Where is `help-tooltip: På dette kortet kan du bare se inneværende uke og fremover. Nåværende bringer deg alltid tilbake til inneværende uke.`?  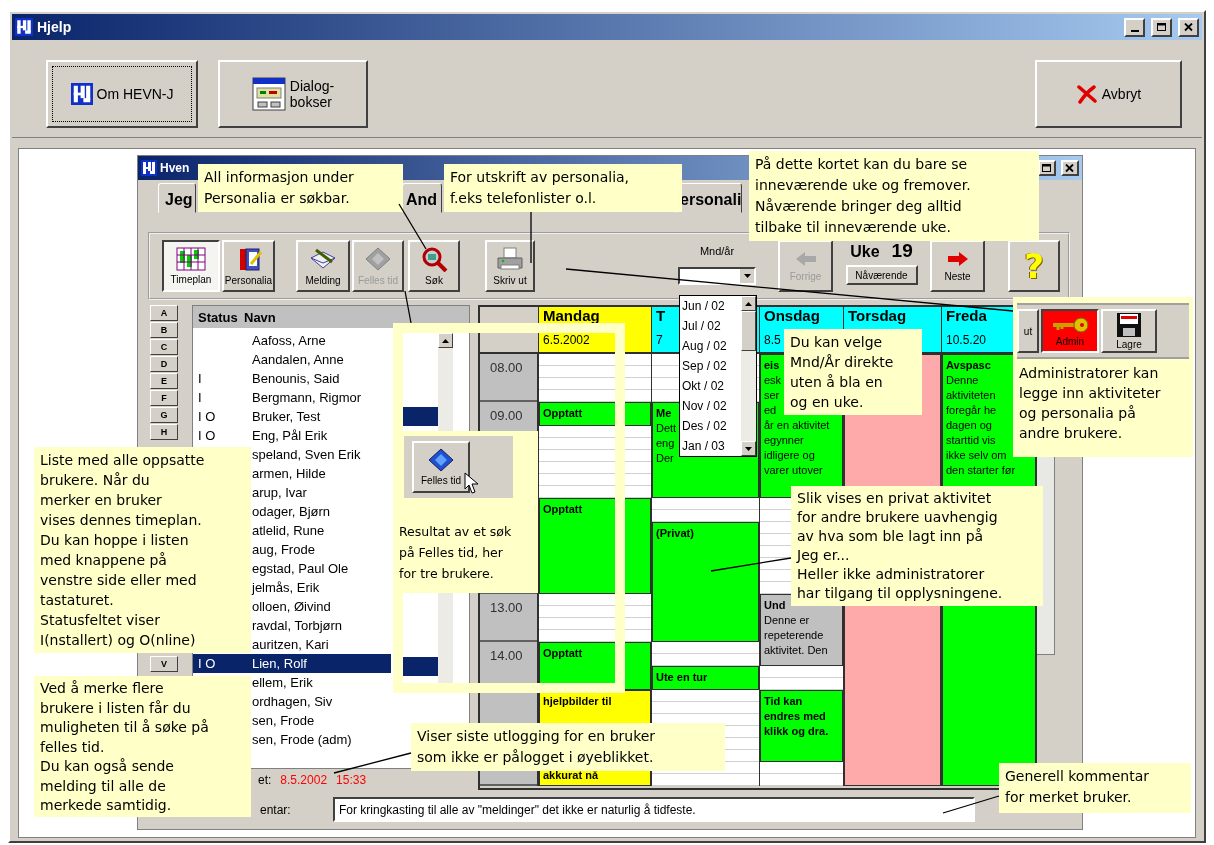
help-tooltip: På dette kortet kan du bare se inneværende uke og fremover. Nåværende bringer deg alltid tilbake til inneværende uke. is located at coordinates (894, 196).